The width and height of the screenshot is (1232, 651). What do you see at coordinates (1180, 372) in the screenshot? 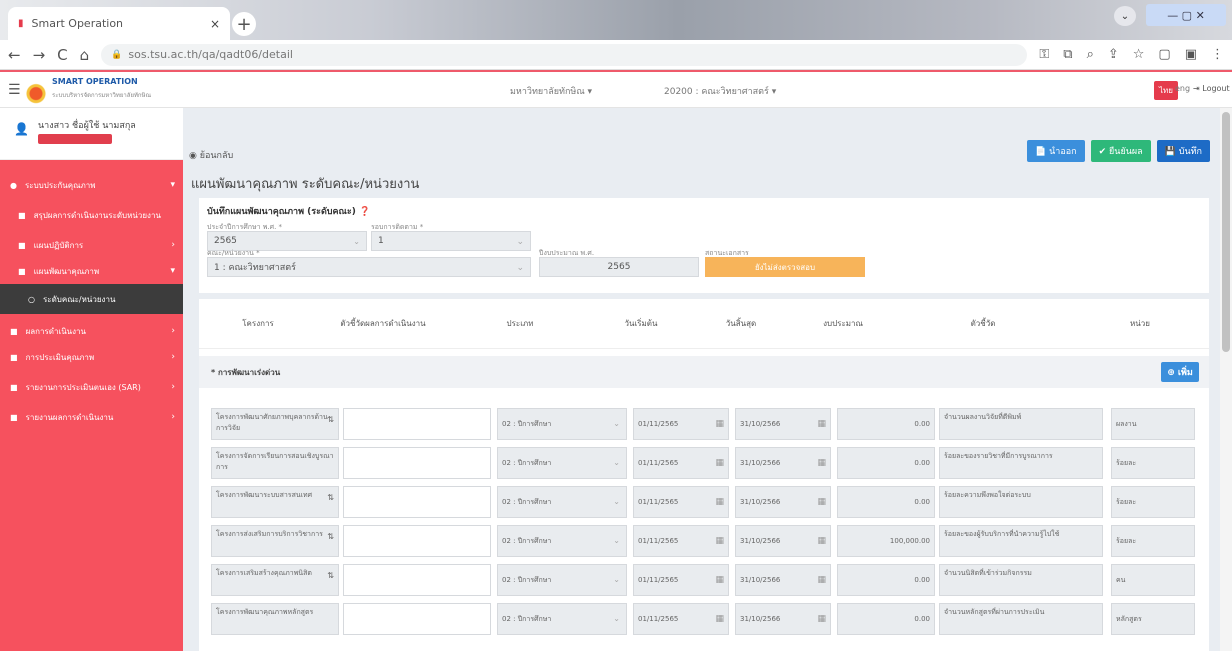
I see `add-row-button: ⊕ เพิ่ม` at bounding box center [1180, 372].